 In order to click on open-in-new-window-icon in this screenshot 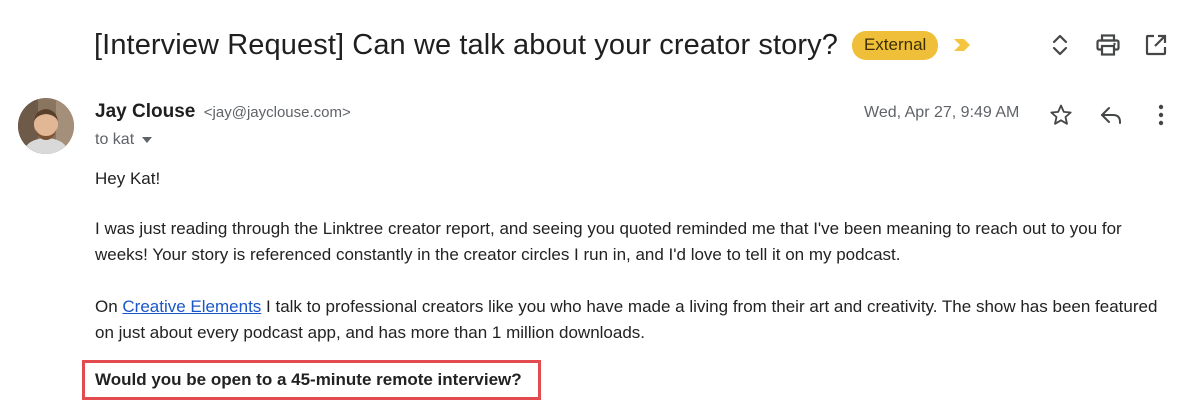, I will do `click(1156, 45)`.